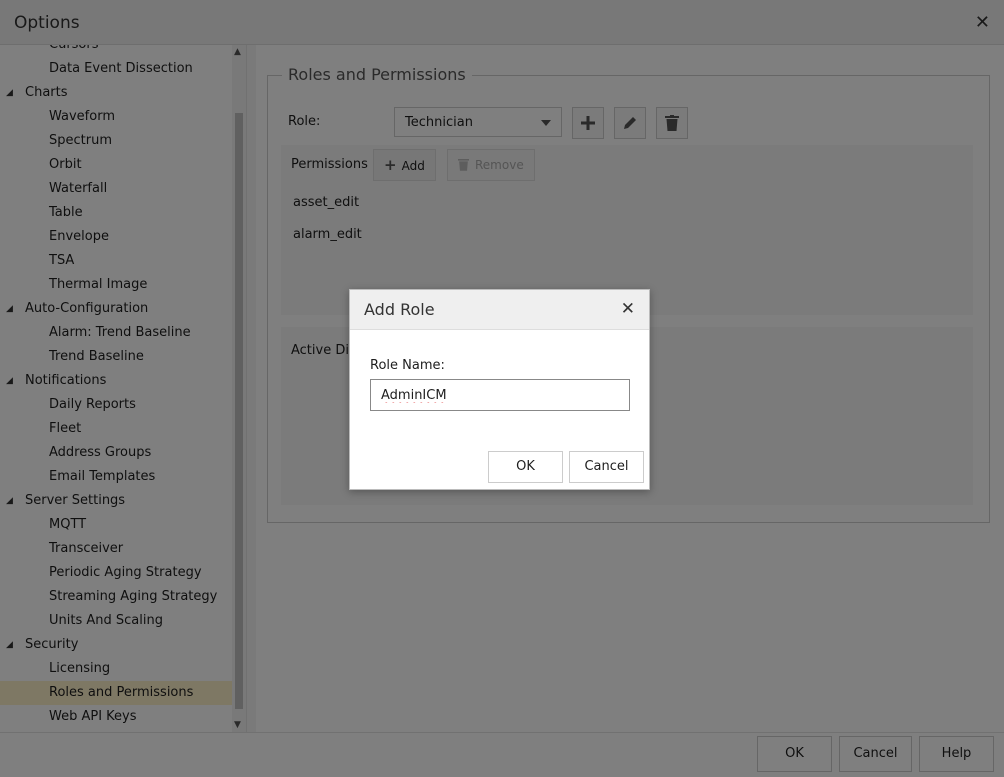 Image resolution: width=1004 pixels, height=777 pixels. I want to click on dialog-cancel-button: Cancel, so click(606, 467).